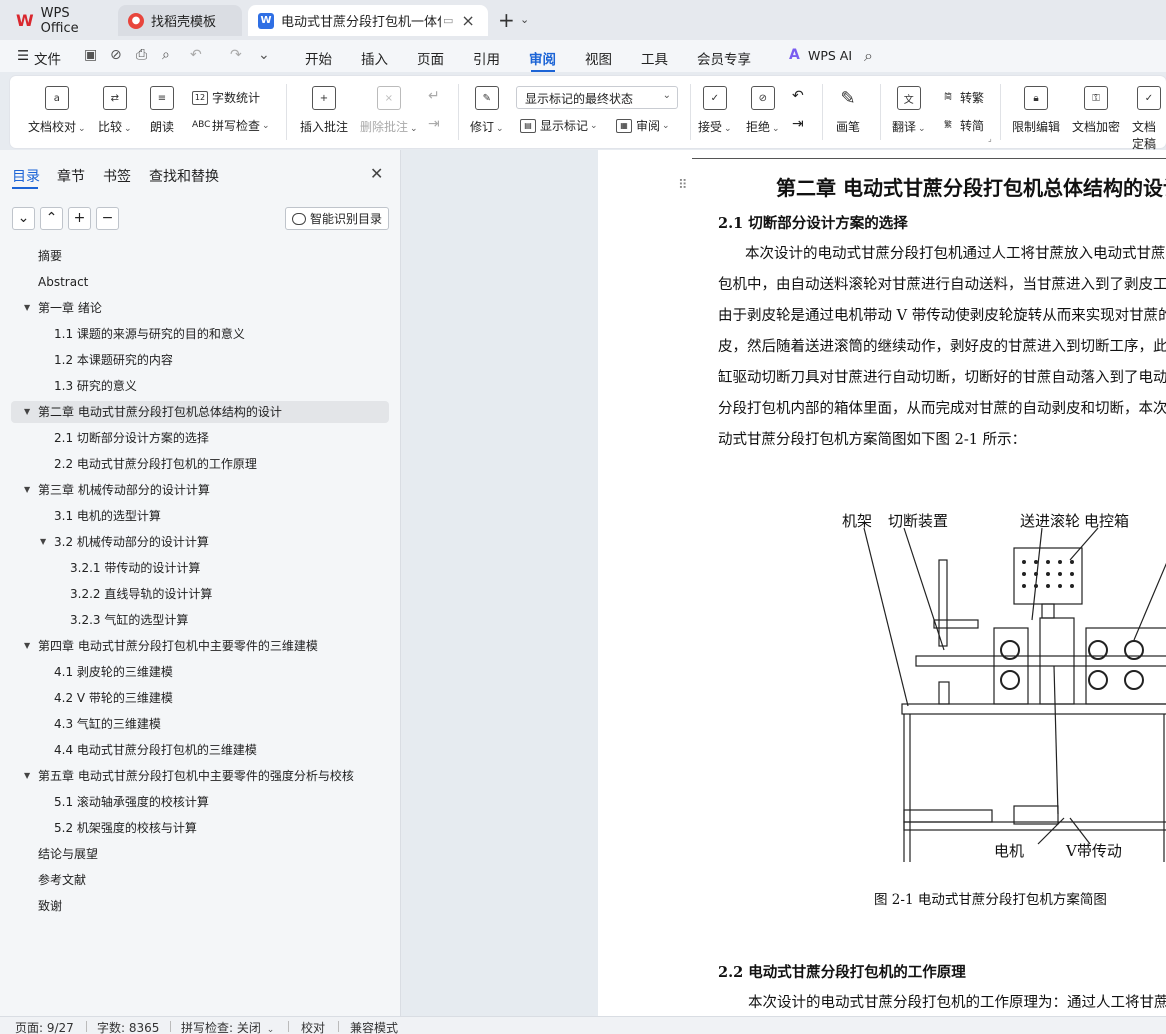 The height and width of the screenshot is (1034, 1166). I want to click on menu-page: 页面, so click(430, 58).